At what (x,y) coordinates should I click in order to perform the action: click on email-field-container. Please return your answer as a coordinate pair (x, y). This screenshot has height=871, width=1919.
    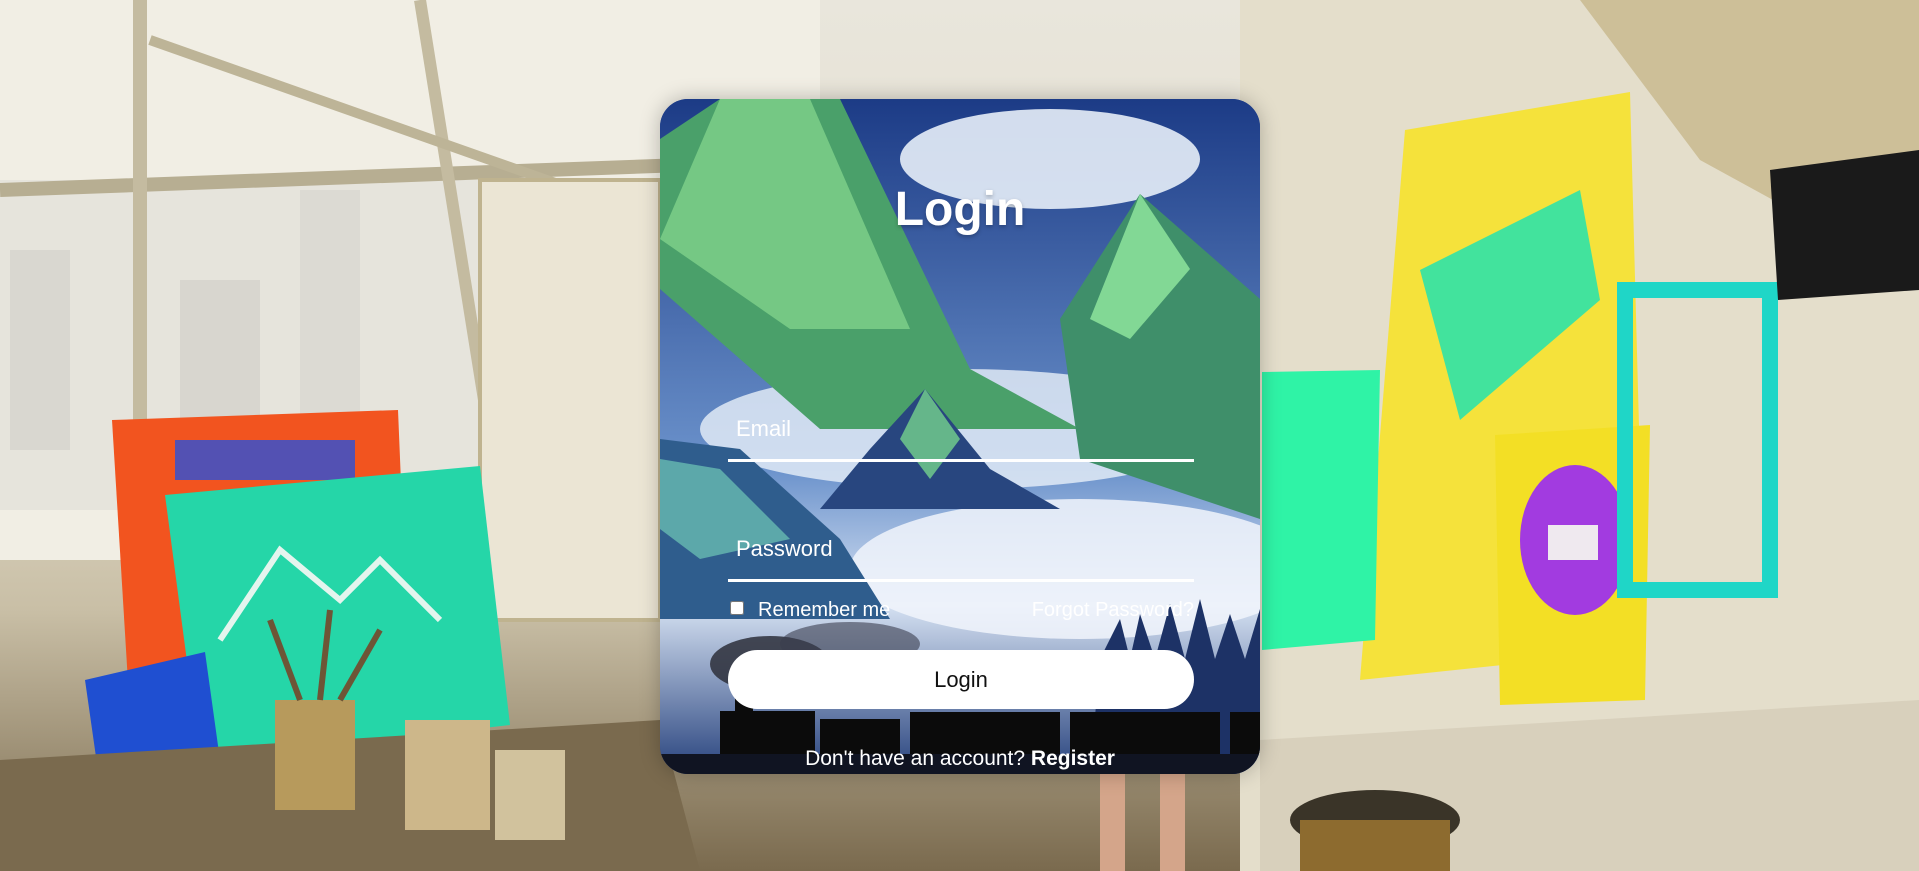
    Looking at the image, I should click on (961, 430).